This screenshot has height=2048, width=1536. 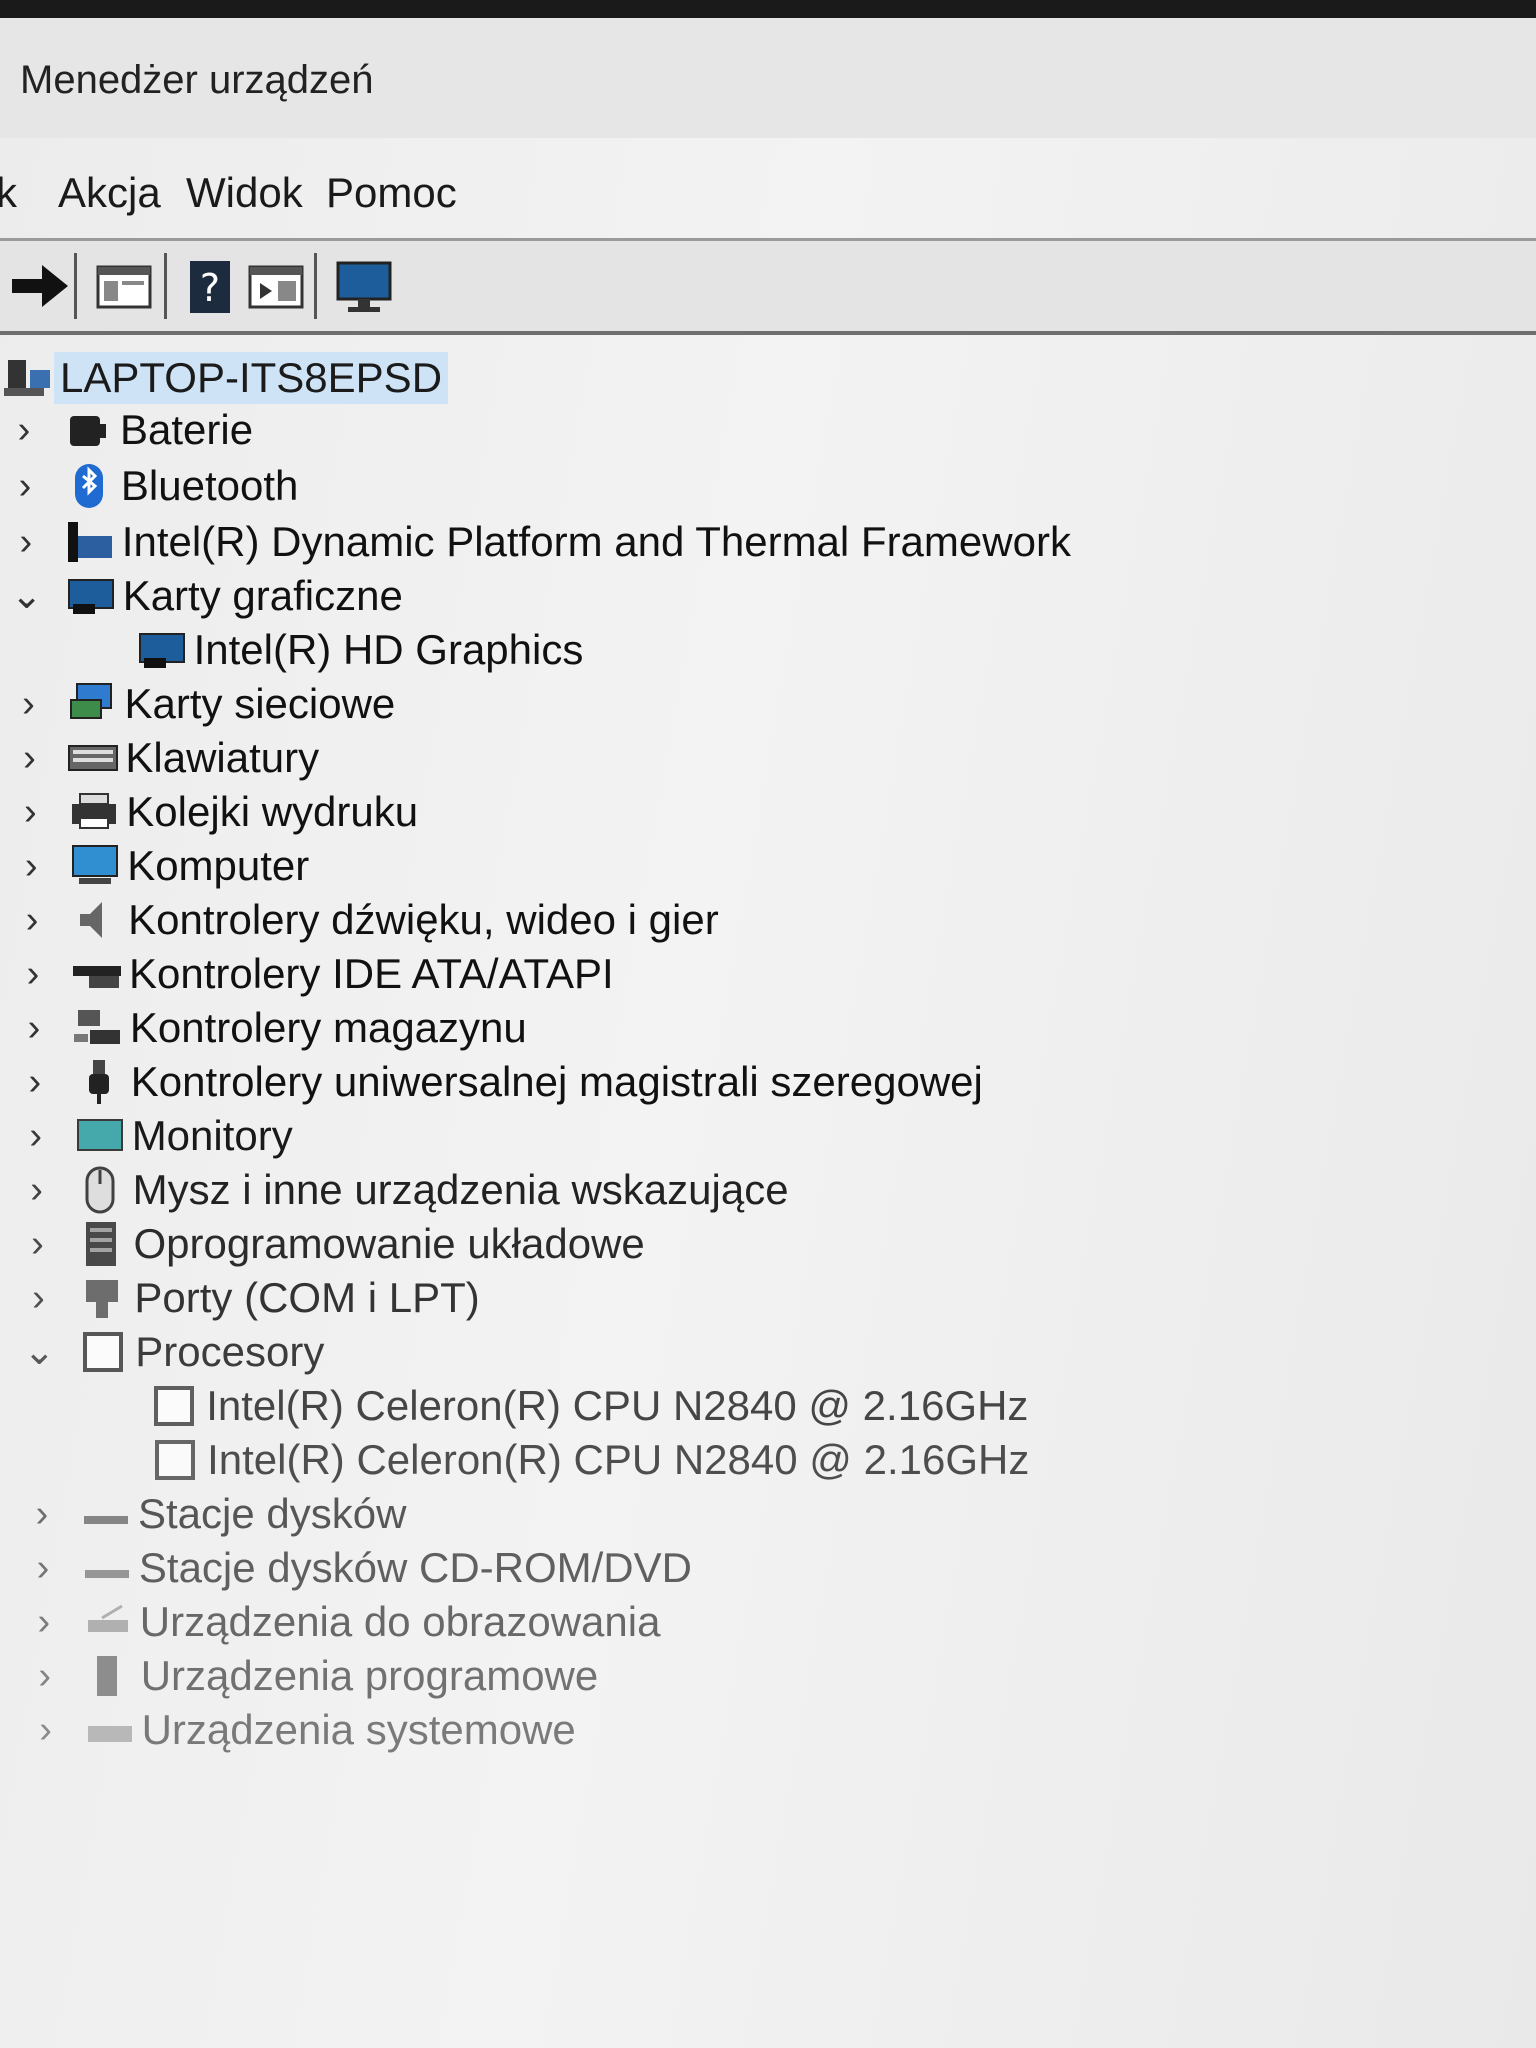 What do you see at coordinates (618, 1459) in the screenshot?
I see `tree-item-label: Intel(R) Celeron(R) CPU N2840 @ 2.16GHz` at bounding box center [618, 1459].